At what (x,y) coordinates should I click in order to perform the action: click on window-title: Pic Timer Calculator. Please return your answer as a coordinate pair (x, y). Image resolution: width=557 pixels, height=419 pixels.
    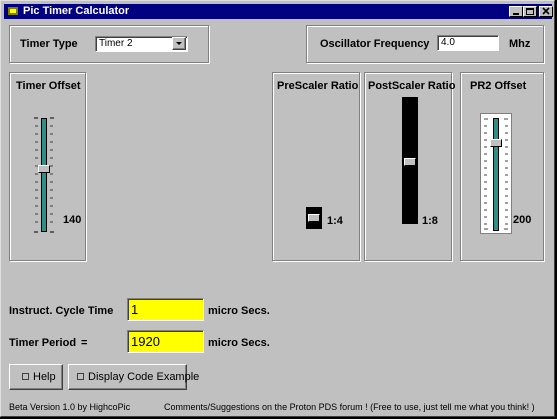
    Looking at the image, I should click on (76, 11).